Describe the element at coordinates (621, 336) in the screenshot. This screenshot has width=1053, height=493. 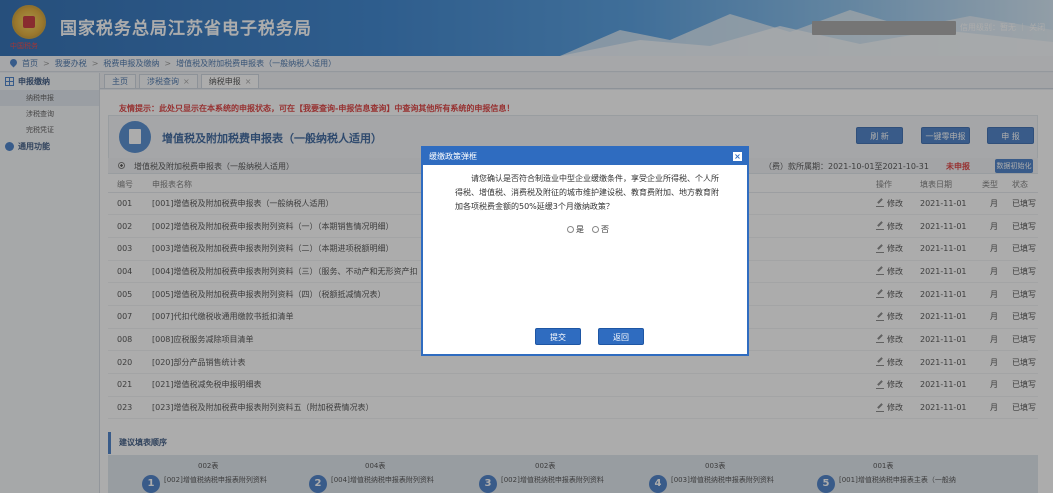
I see `modal-back-button: 返回` at that location.